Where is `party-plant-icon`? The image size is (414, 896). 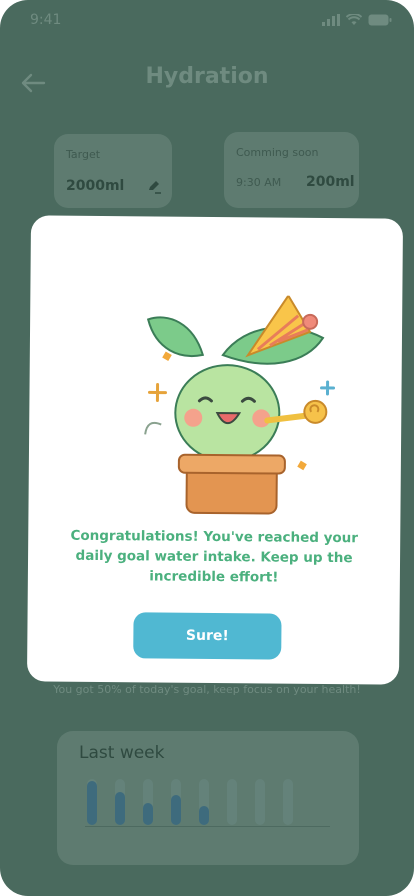
party-plant-icon is located at coordinates (240, 404).